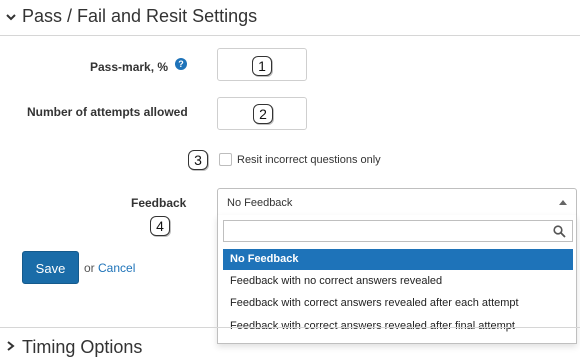 The width and height of the screenshot is (580, 358). Describe the element at coordinates (116, 268) in the screenshot. I see `cancel-link: Cancel` at that location.